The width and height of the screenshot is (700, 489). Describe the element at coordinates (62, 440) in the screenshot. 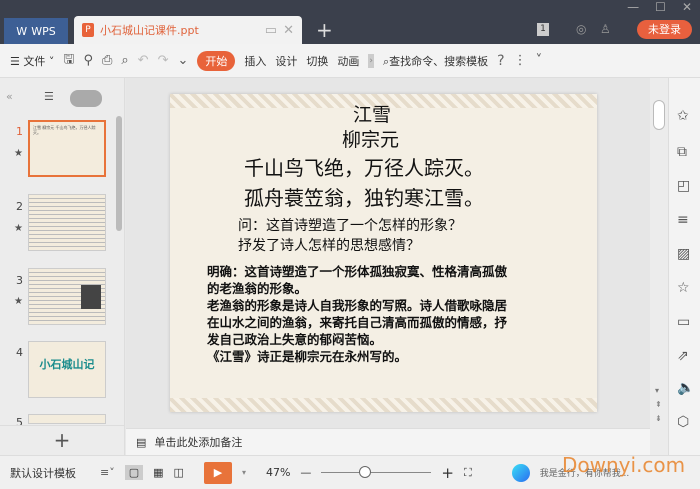

I see `add-slide-button: +` at that location.